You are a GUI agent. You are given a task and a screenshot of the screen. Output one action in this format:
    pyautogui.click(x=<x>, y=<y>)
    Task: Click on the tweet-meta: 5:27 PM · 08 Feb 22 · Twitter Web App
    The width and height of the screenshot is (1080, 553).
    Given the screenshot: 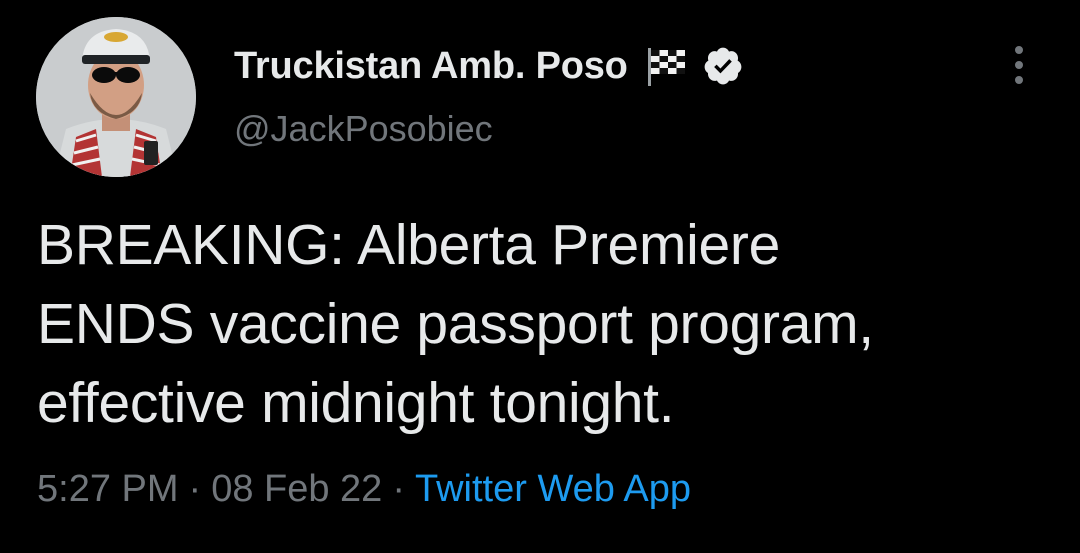 What is the action you would take?
    pyautogui.click(x=364, y=489)
    